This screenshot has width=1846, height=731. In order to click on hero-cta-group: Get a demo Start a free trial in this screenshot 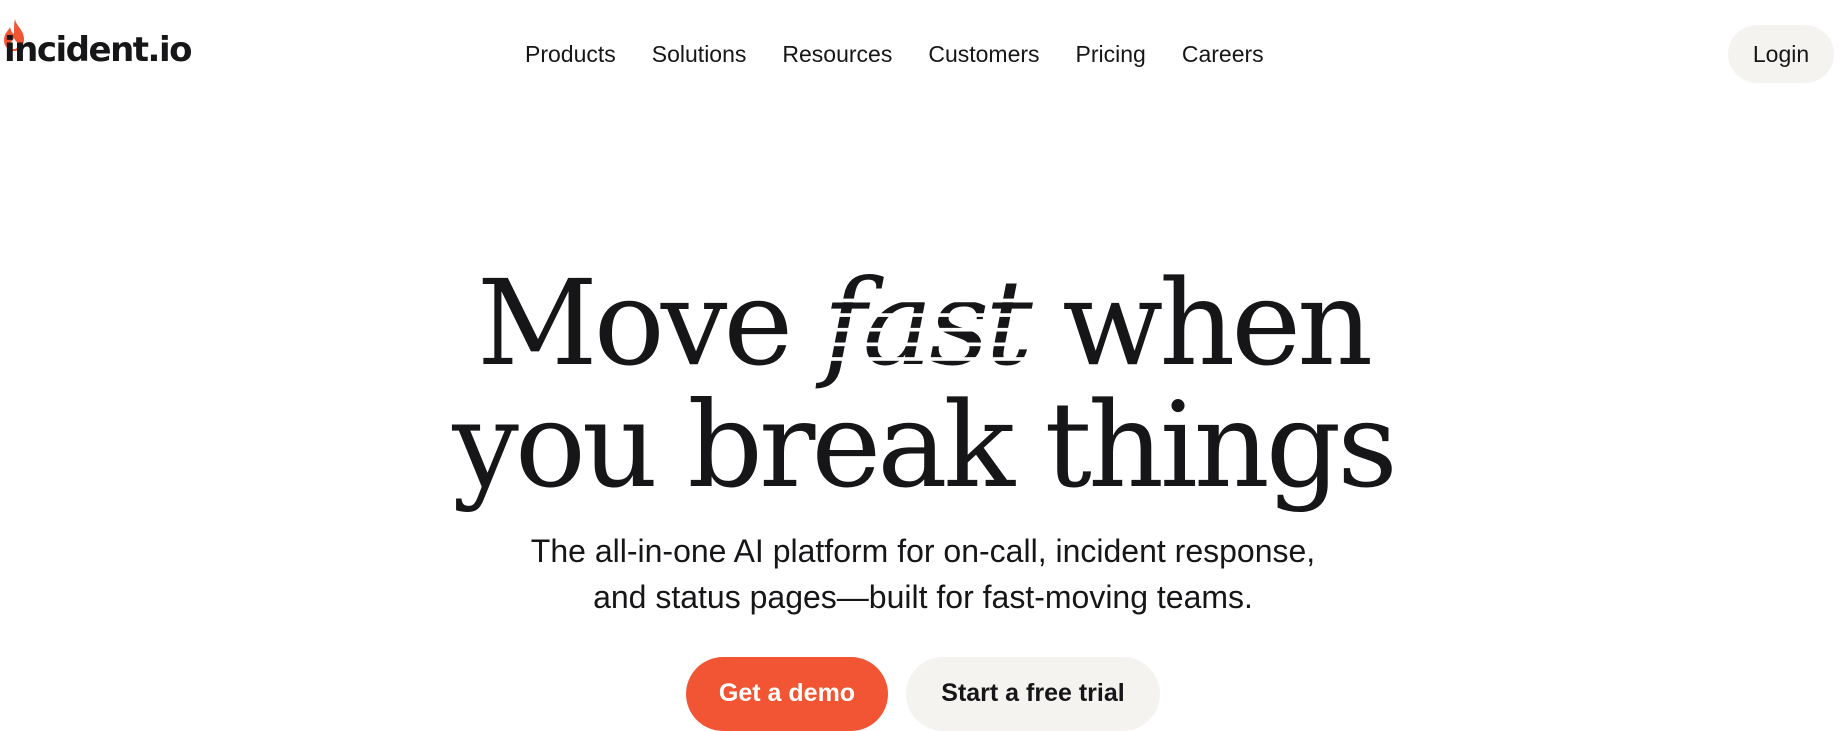, I will do `click(923, 694)`.